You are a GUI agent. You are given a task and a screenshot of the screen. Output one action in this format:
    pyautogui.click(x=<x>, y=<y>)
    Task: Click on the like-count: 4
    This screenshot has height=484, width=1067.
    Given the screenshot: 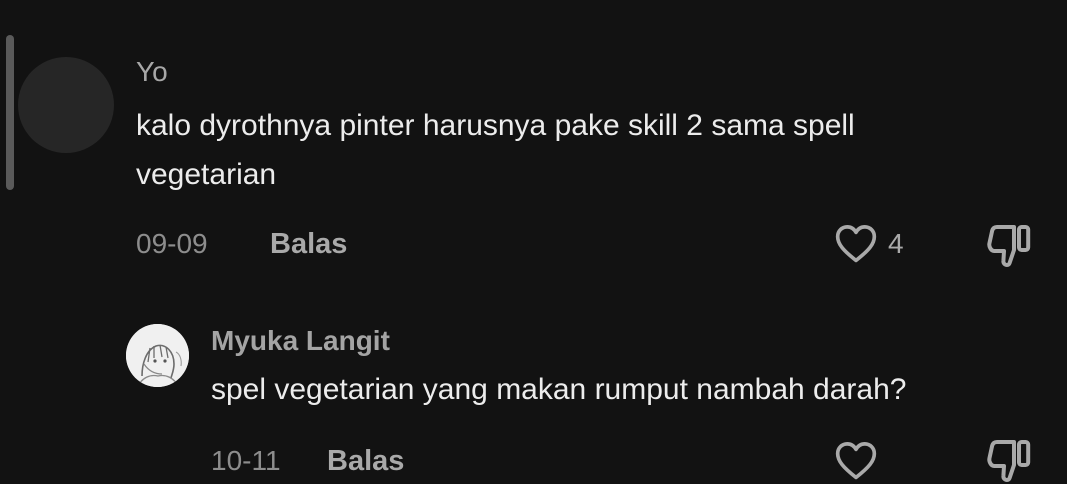 What is the action you would take?
    pyautogui.click(x=896, y=243)
    